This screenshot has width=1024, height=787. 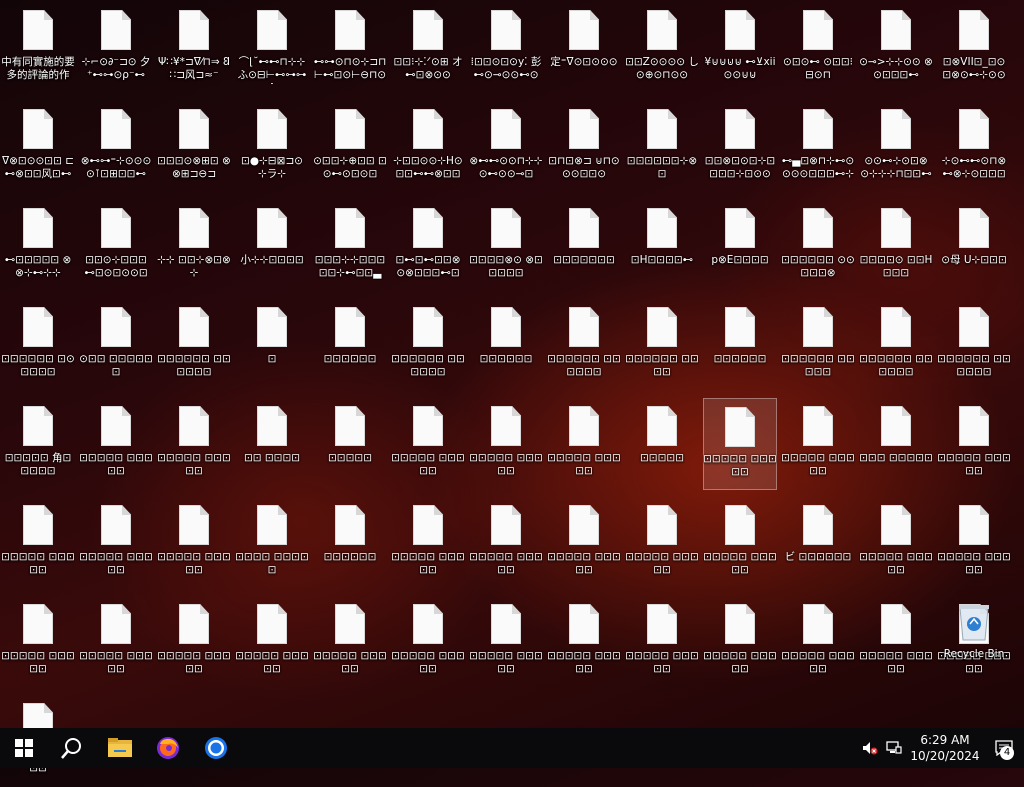 I want to click on desktop-file-icon: ⊡⊷⊡⊷⊡⊡⊗ ⊙⊗⊡⊡⊡⊷⊡, so click(x=428, y=246).